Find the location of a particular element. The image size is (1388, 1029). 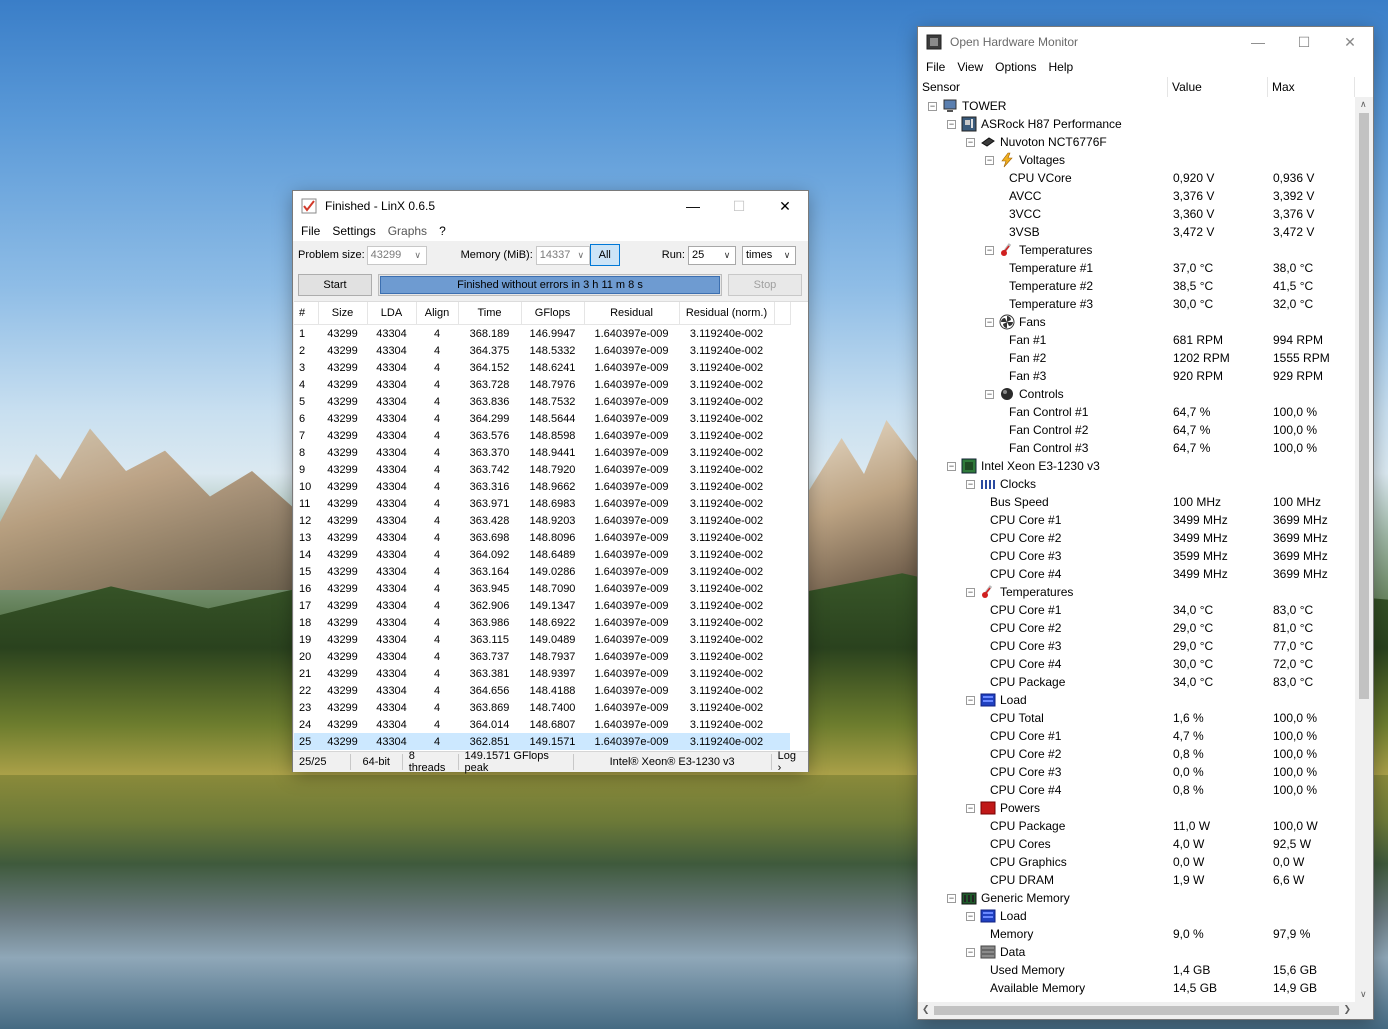

sensor-row: Fan Control #1 64,7 % 100,0 % is located at coordinates (1136, 412).